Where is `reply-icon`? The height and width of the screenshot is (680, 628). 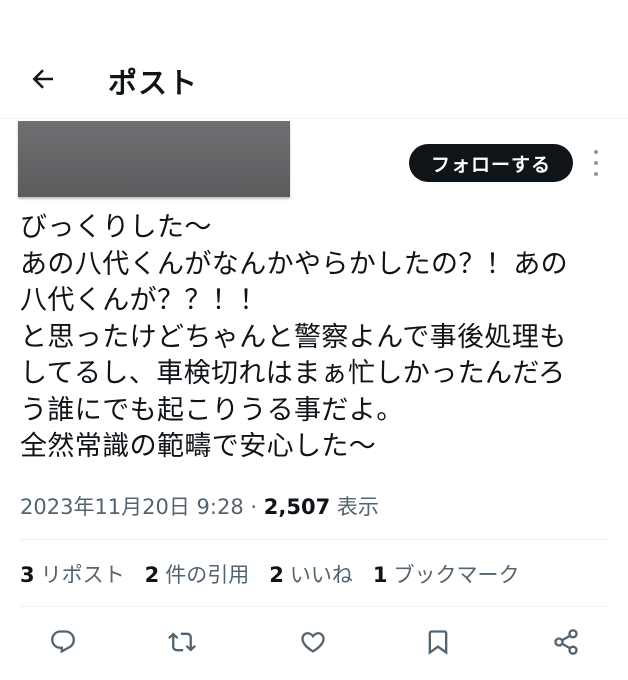
reply-icon is located at coordinates (63, 642).